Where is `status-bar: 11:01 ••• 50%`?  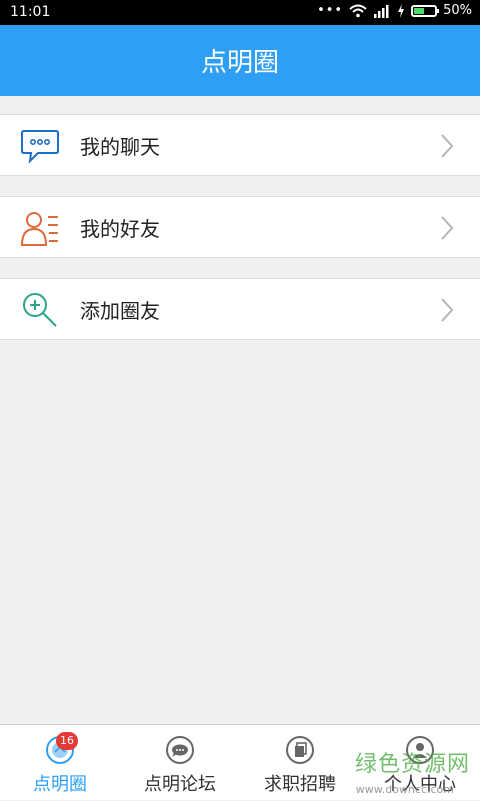
status-bar: 11:01 ••• 50% is located at coordinates (240, 12).